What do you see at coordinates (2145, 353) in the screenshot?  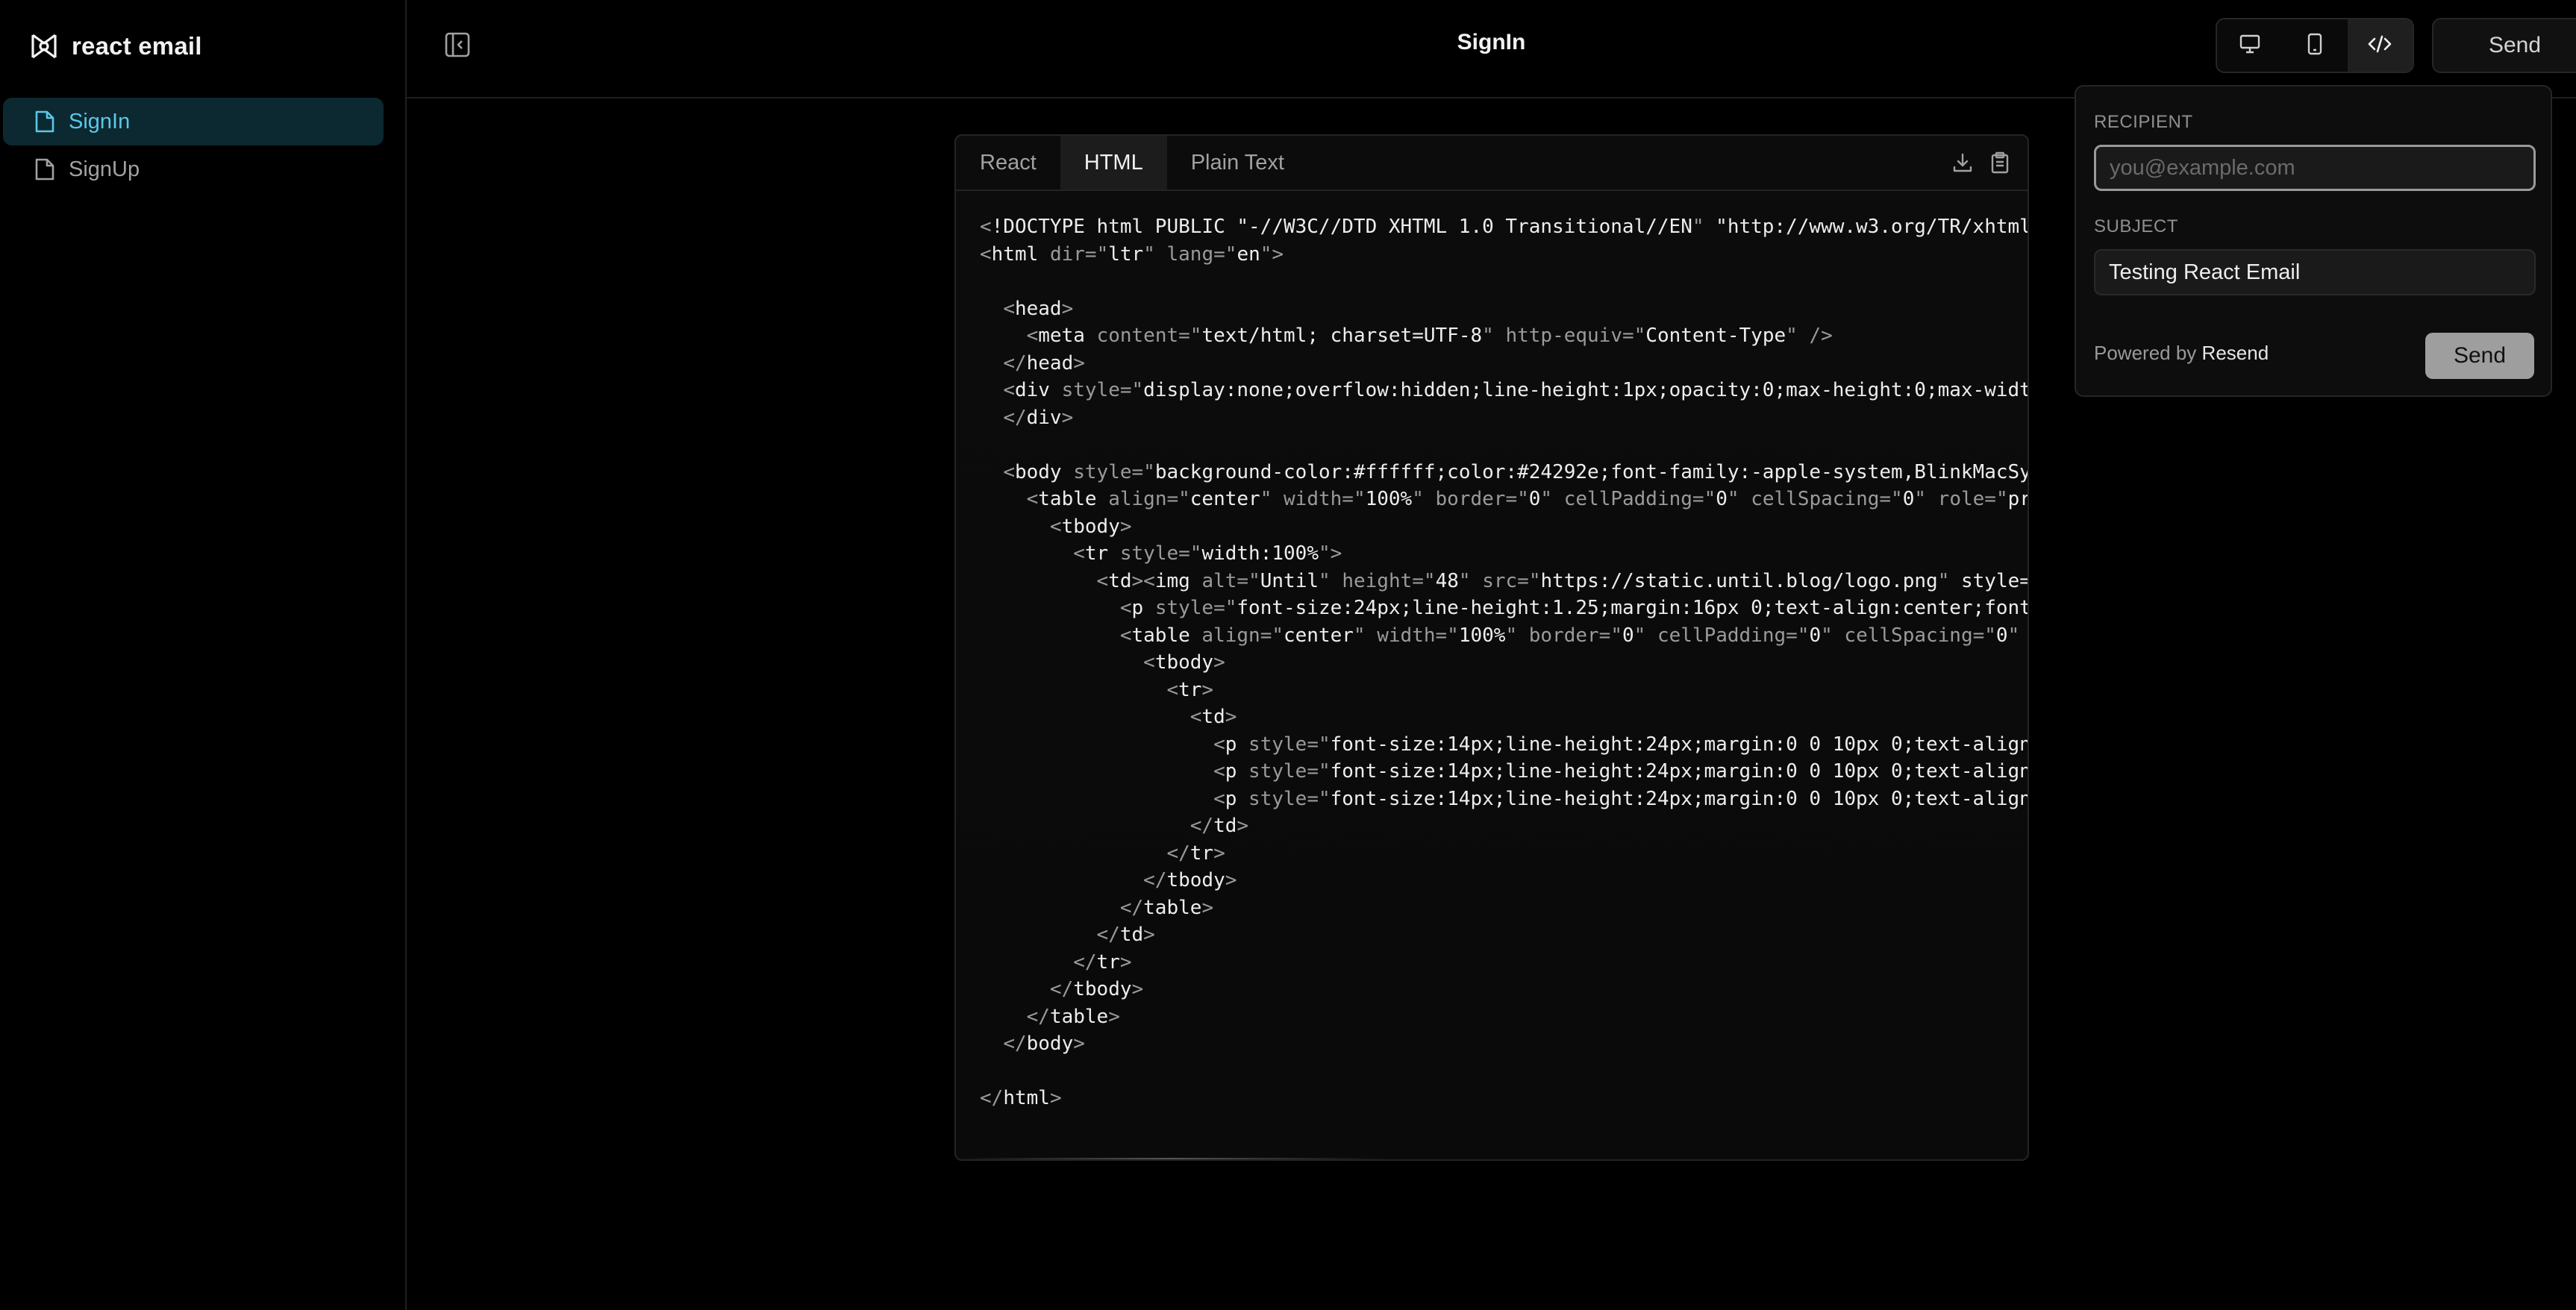 I see `powered-by-text: Powered by` at bounding box center [2145, 353].